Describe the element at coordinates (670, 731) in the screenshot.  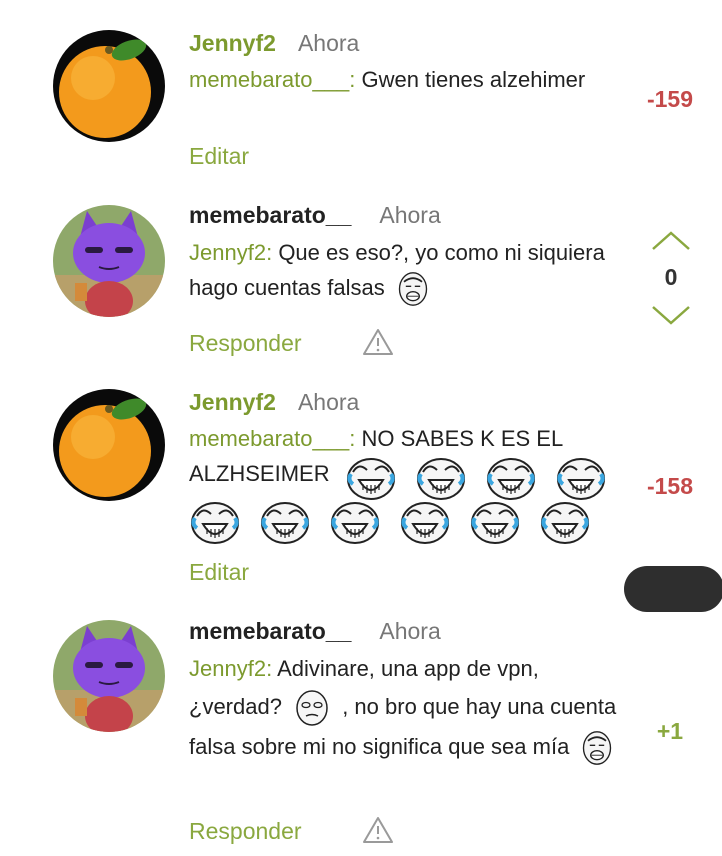
I see `vote-score: +1` at that location.